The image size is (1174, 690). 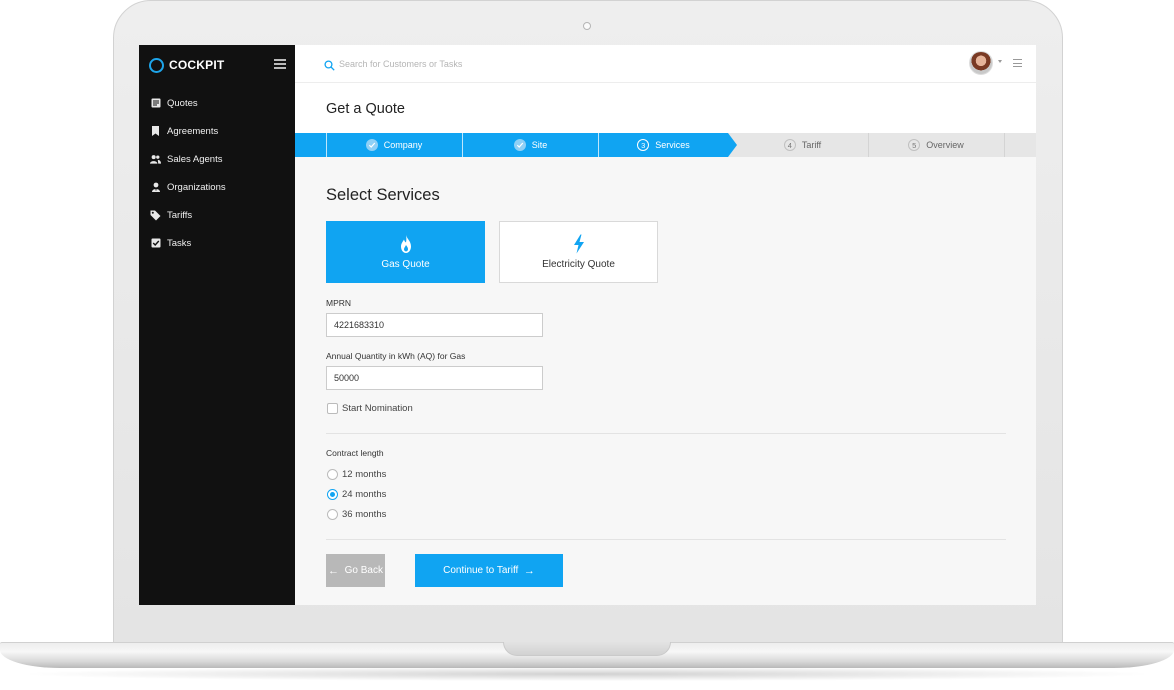 What do you see at coordinates (587, 26) in the screenshot?
I see `camera` at bounding box center [587, 26].